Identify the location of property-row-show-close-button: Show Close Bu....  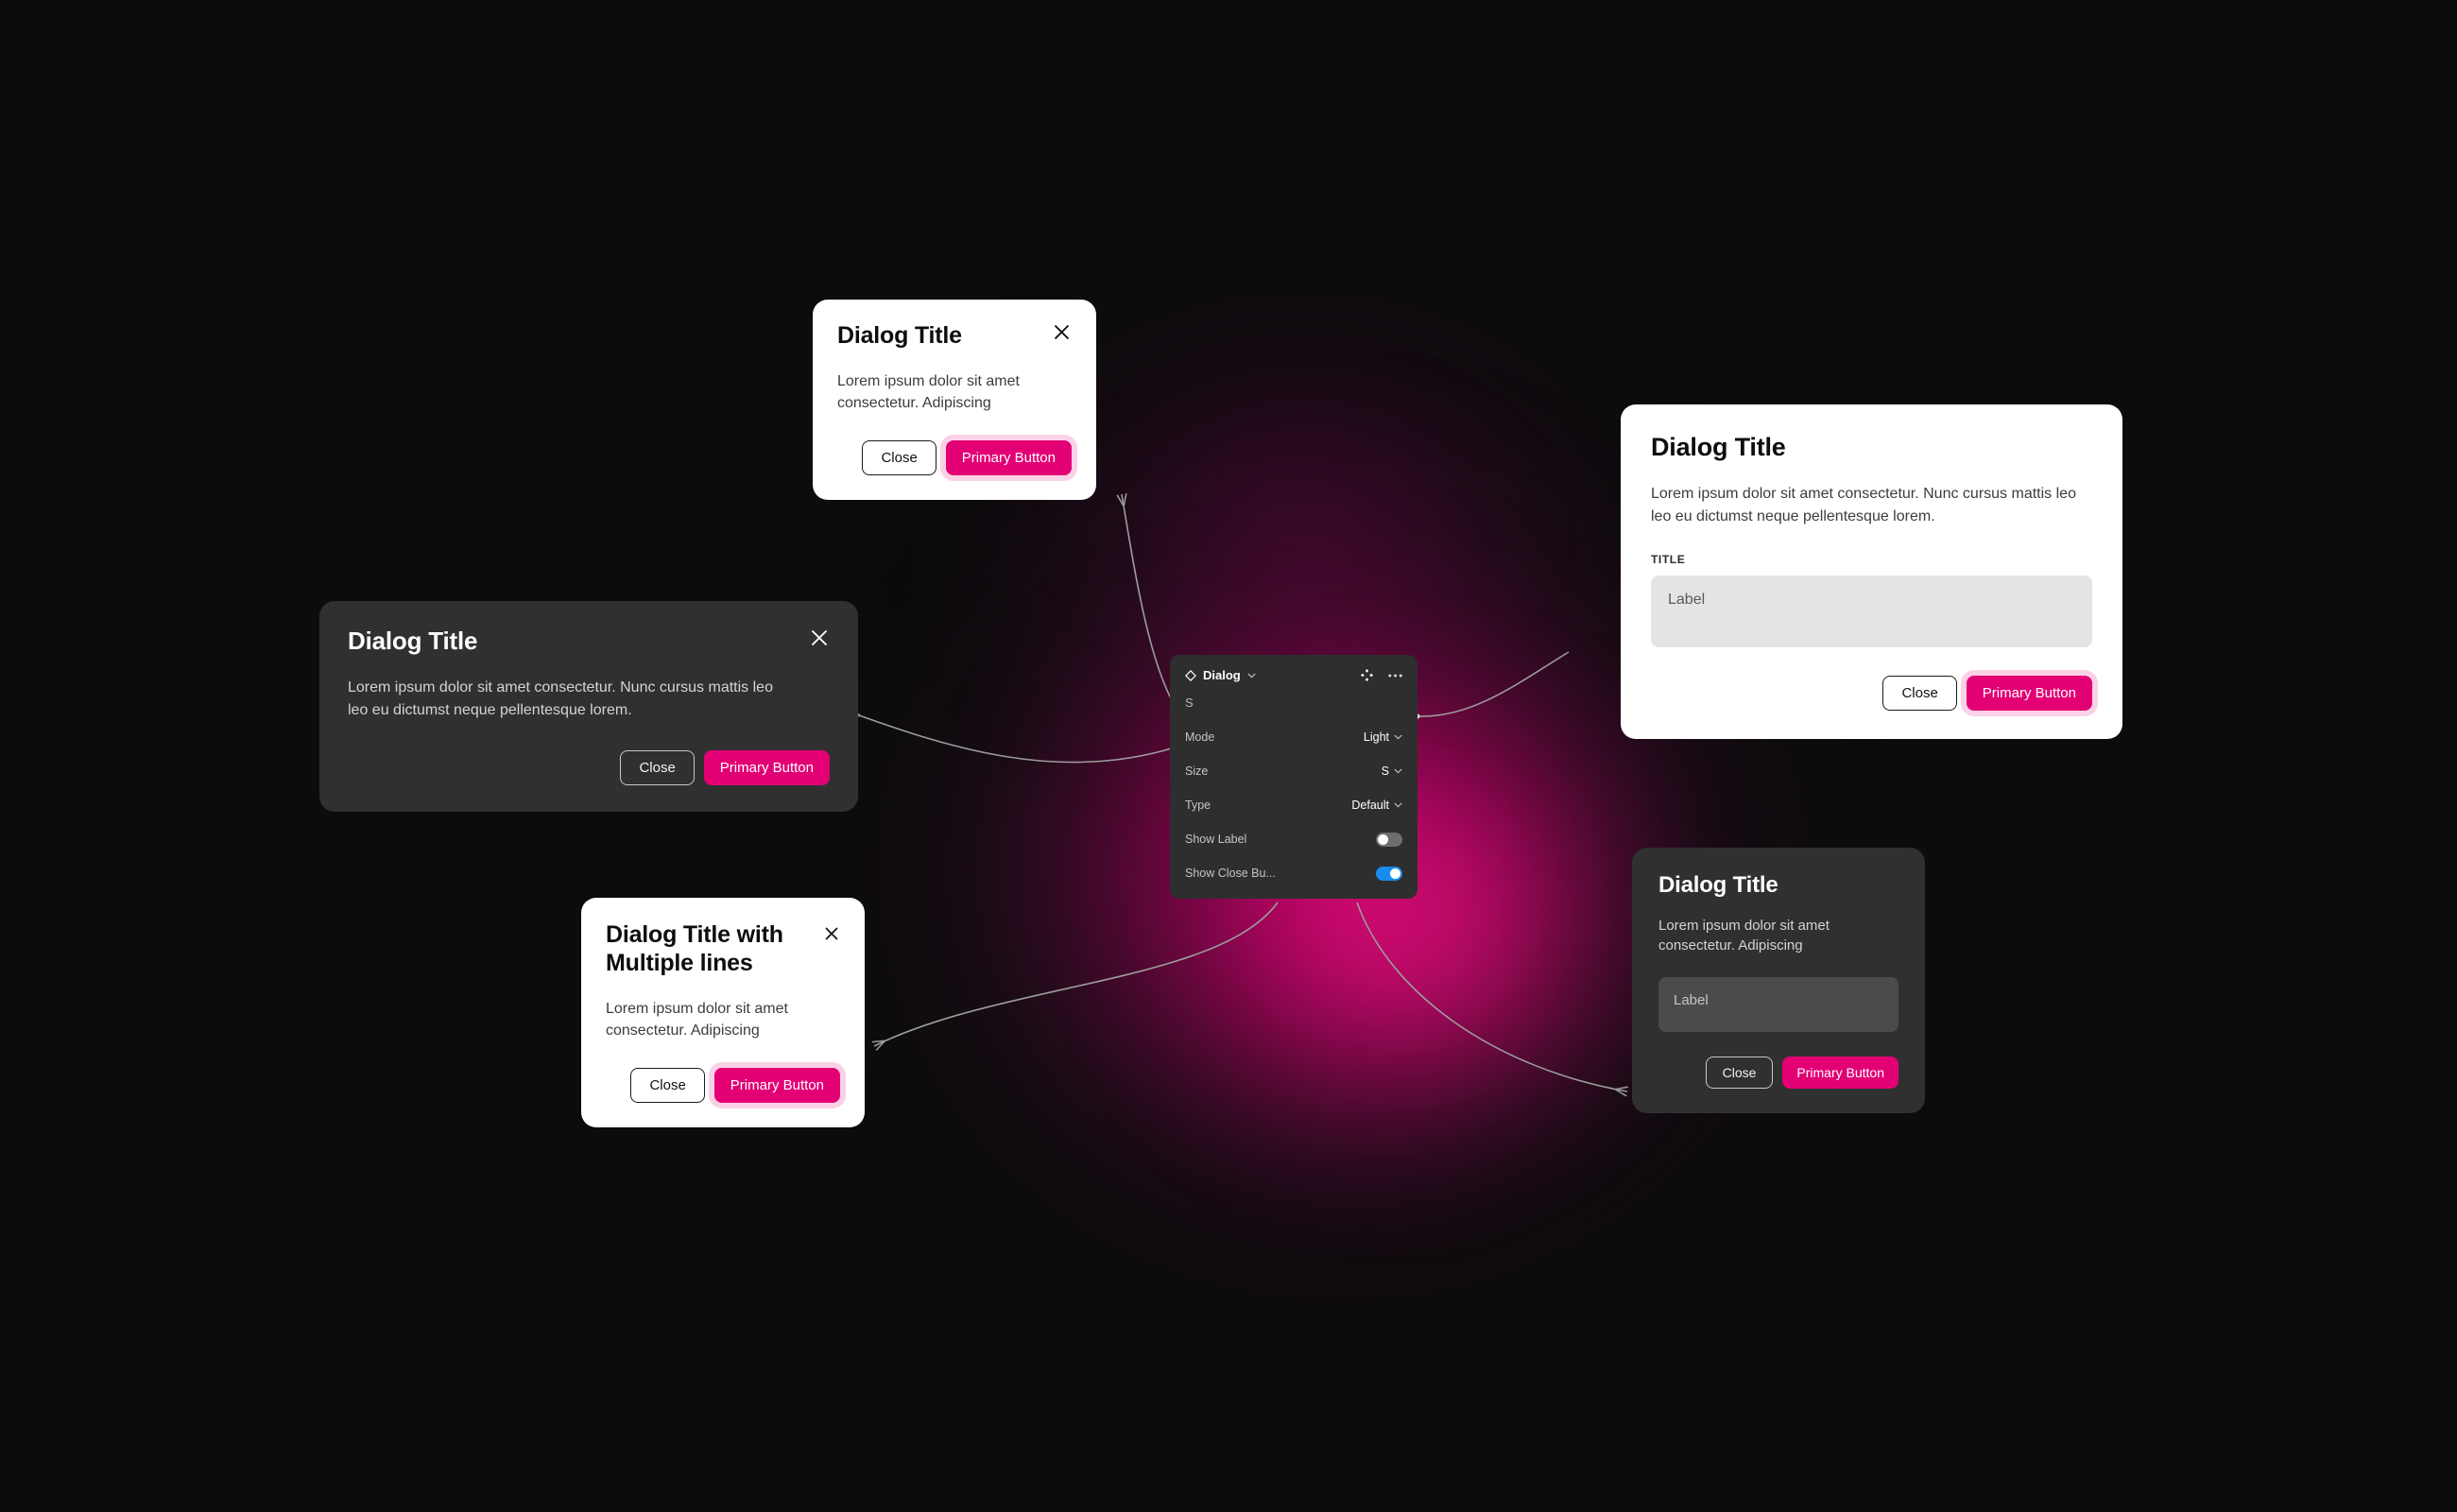
(1293, 873).